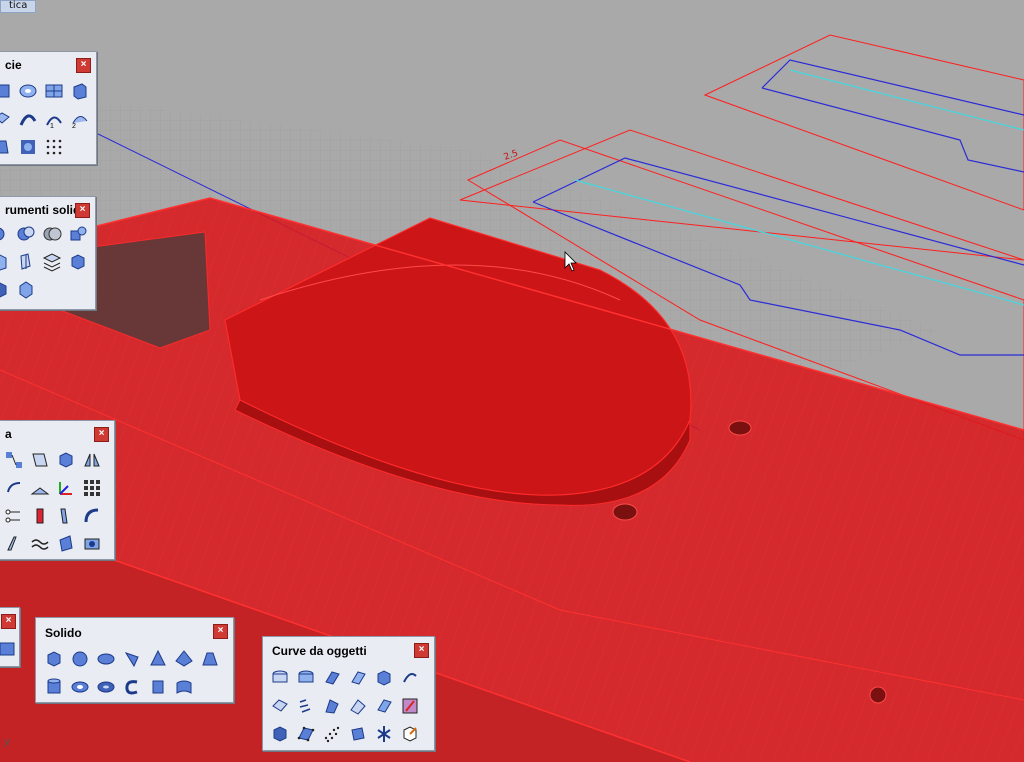 The height and width of the screenshot is (762, 1024). I want to click on copy-icon, so click(40, 460).